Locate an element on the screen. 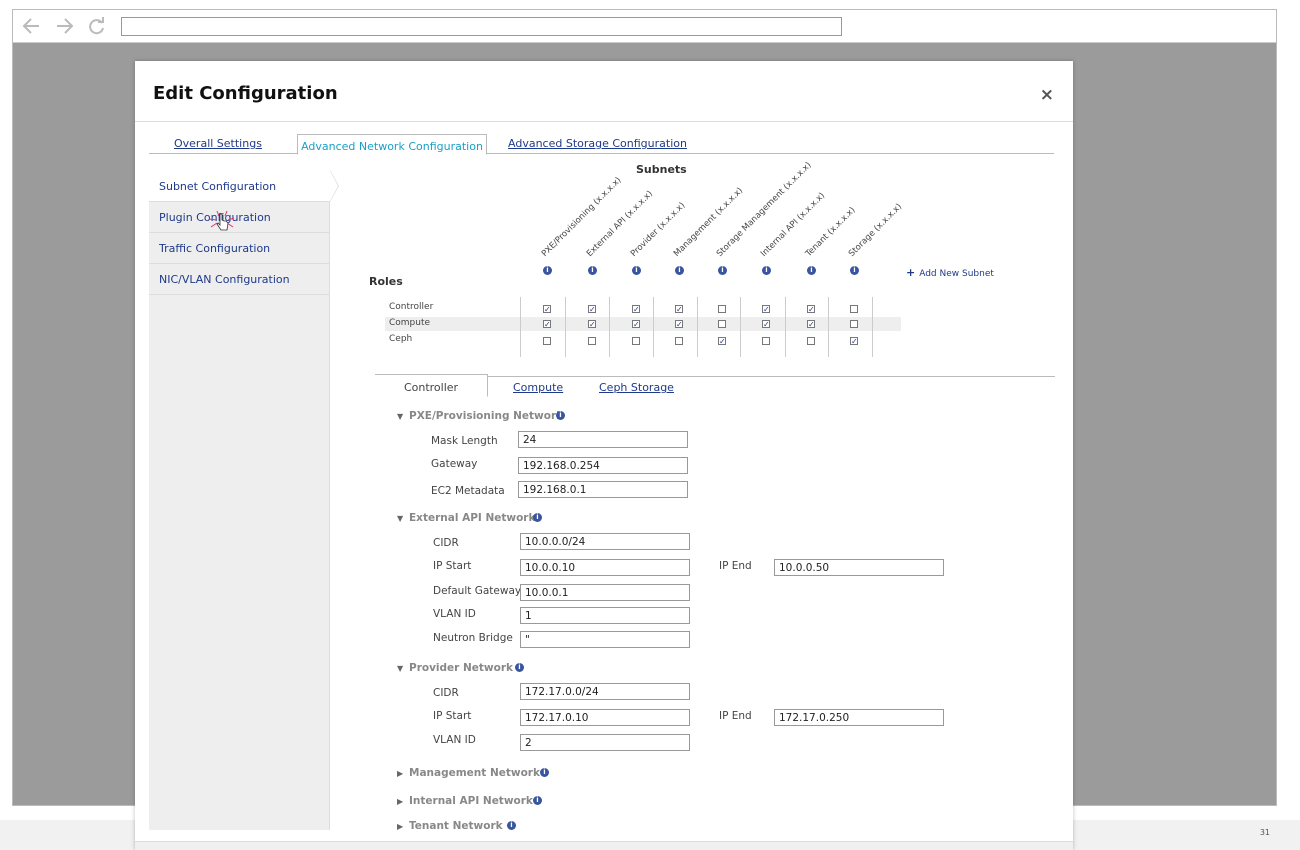 The height and width of the screenshot is (850, 1300). add-new-subnet-label: Add New Subnet is located at coordinates (956, 274).